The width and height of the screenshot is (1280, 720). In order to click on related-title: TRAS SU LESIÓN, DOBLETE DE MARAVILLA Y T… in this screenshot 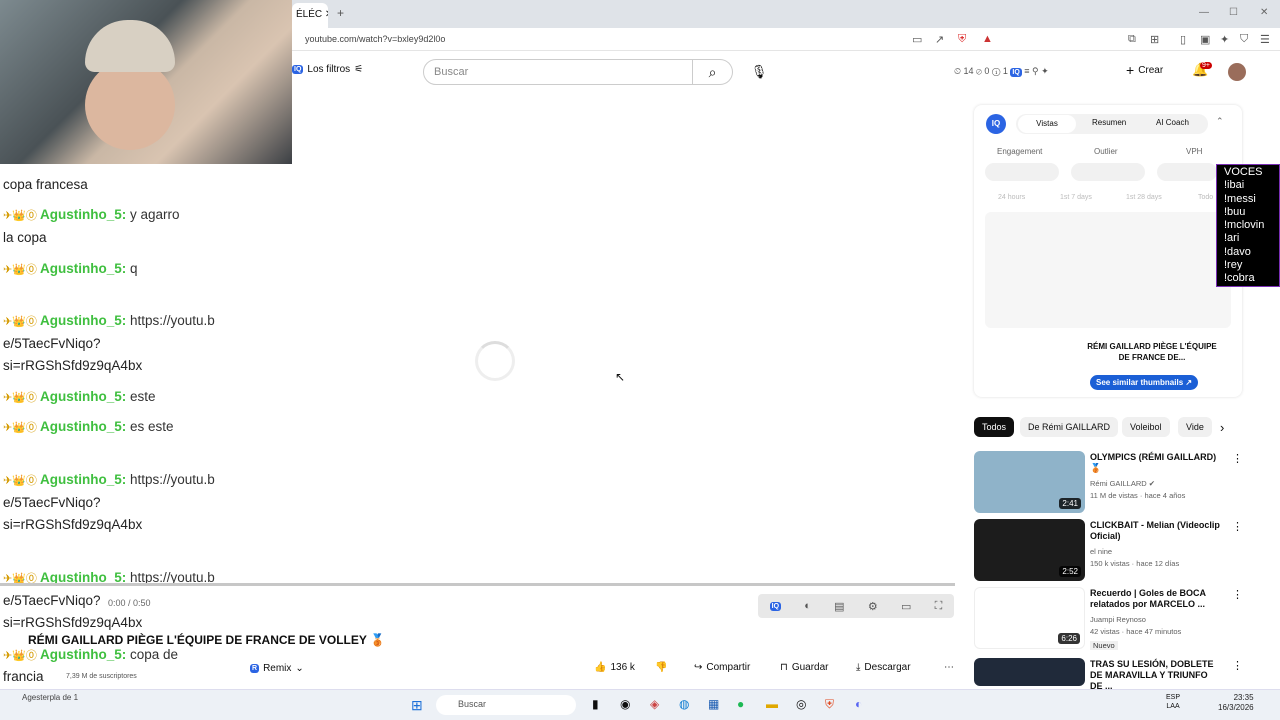, I will do `click(1155, 675)`.